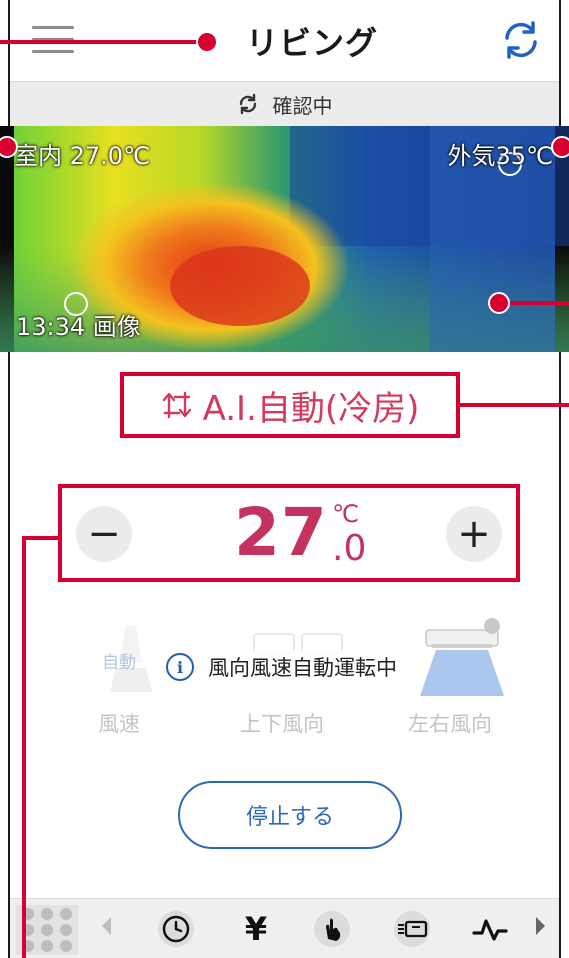 The height and width of the screenshot is (958, 569). Describe the element at coordinates (40, 538) in the screenshot. I see `callout-line-temp-h` at that location.